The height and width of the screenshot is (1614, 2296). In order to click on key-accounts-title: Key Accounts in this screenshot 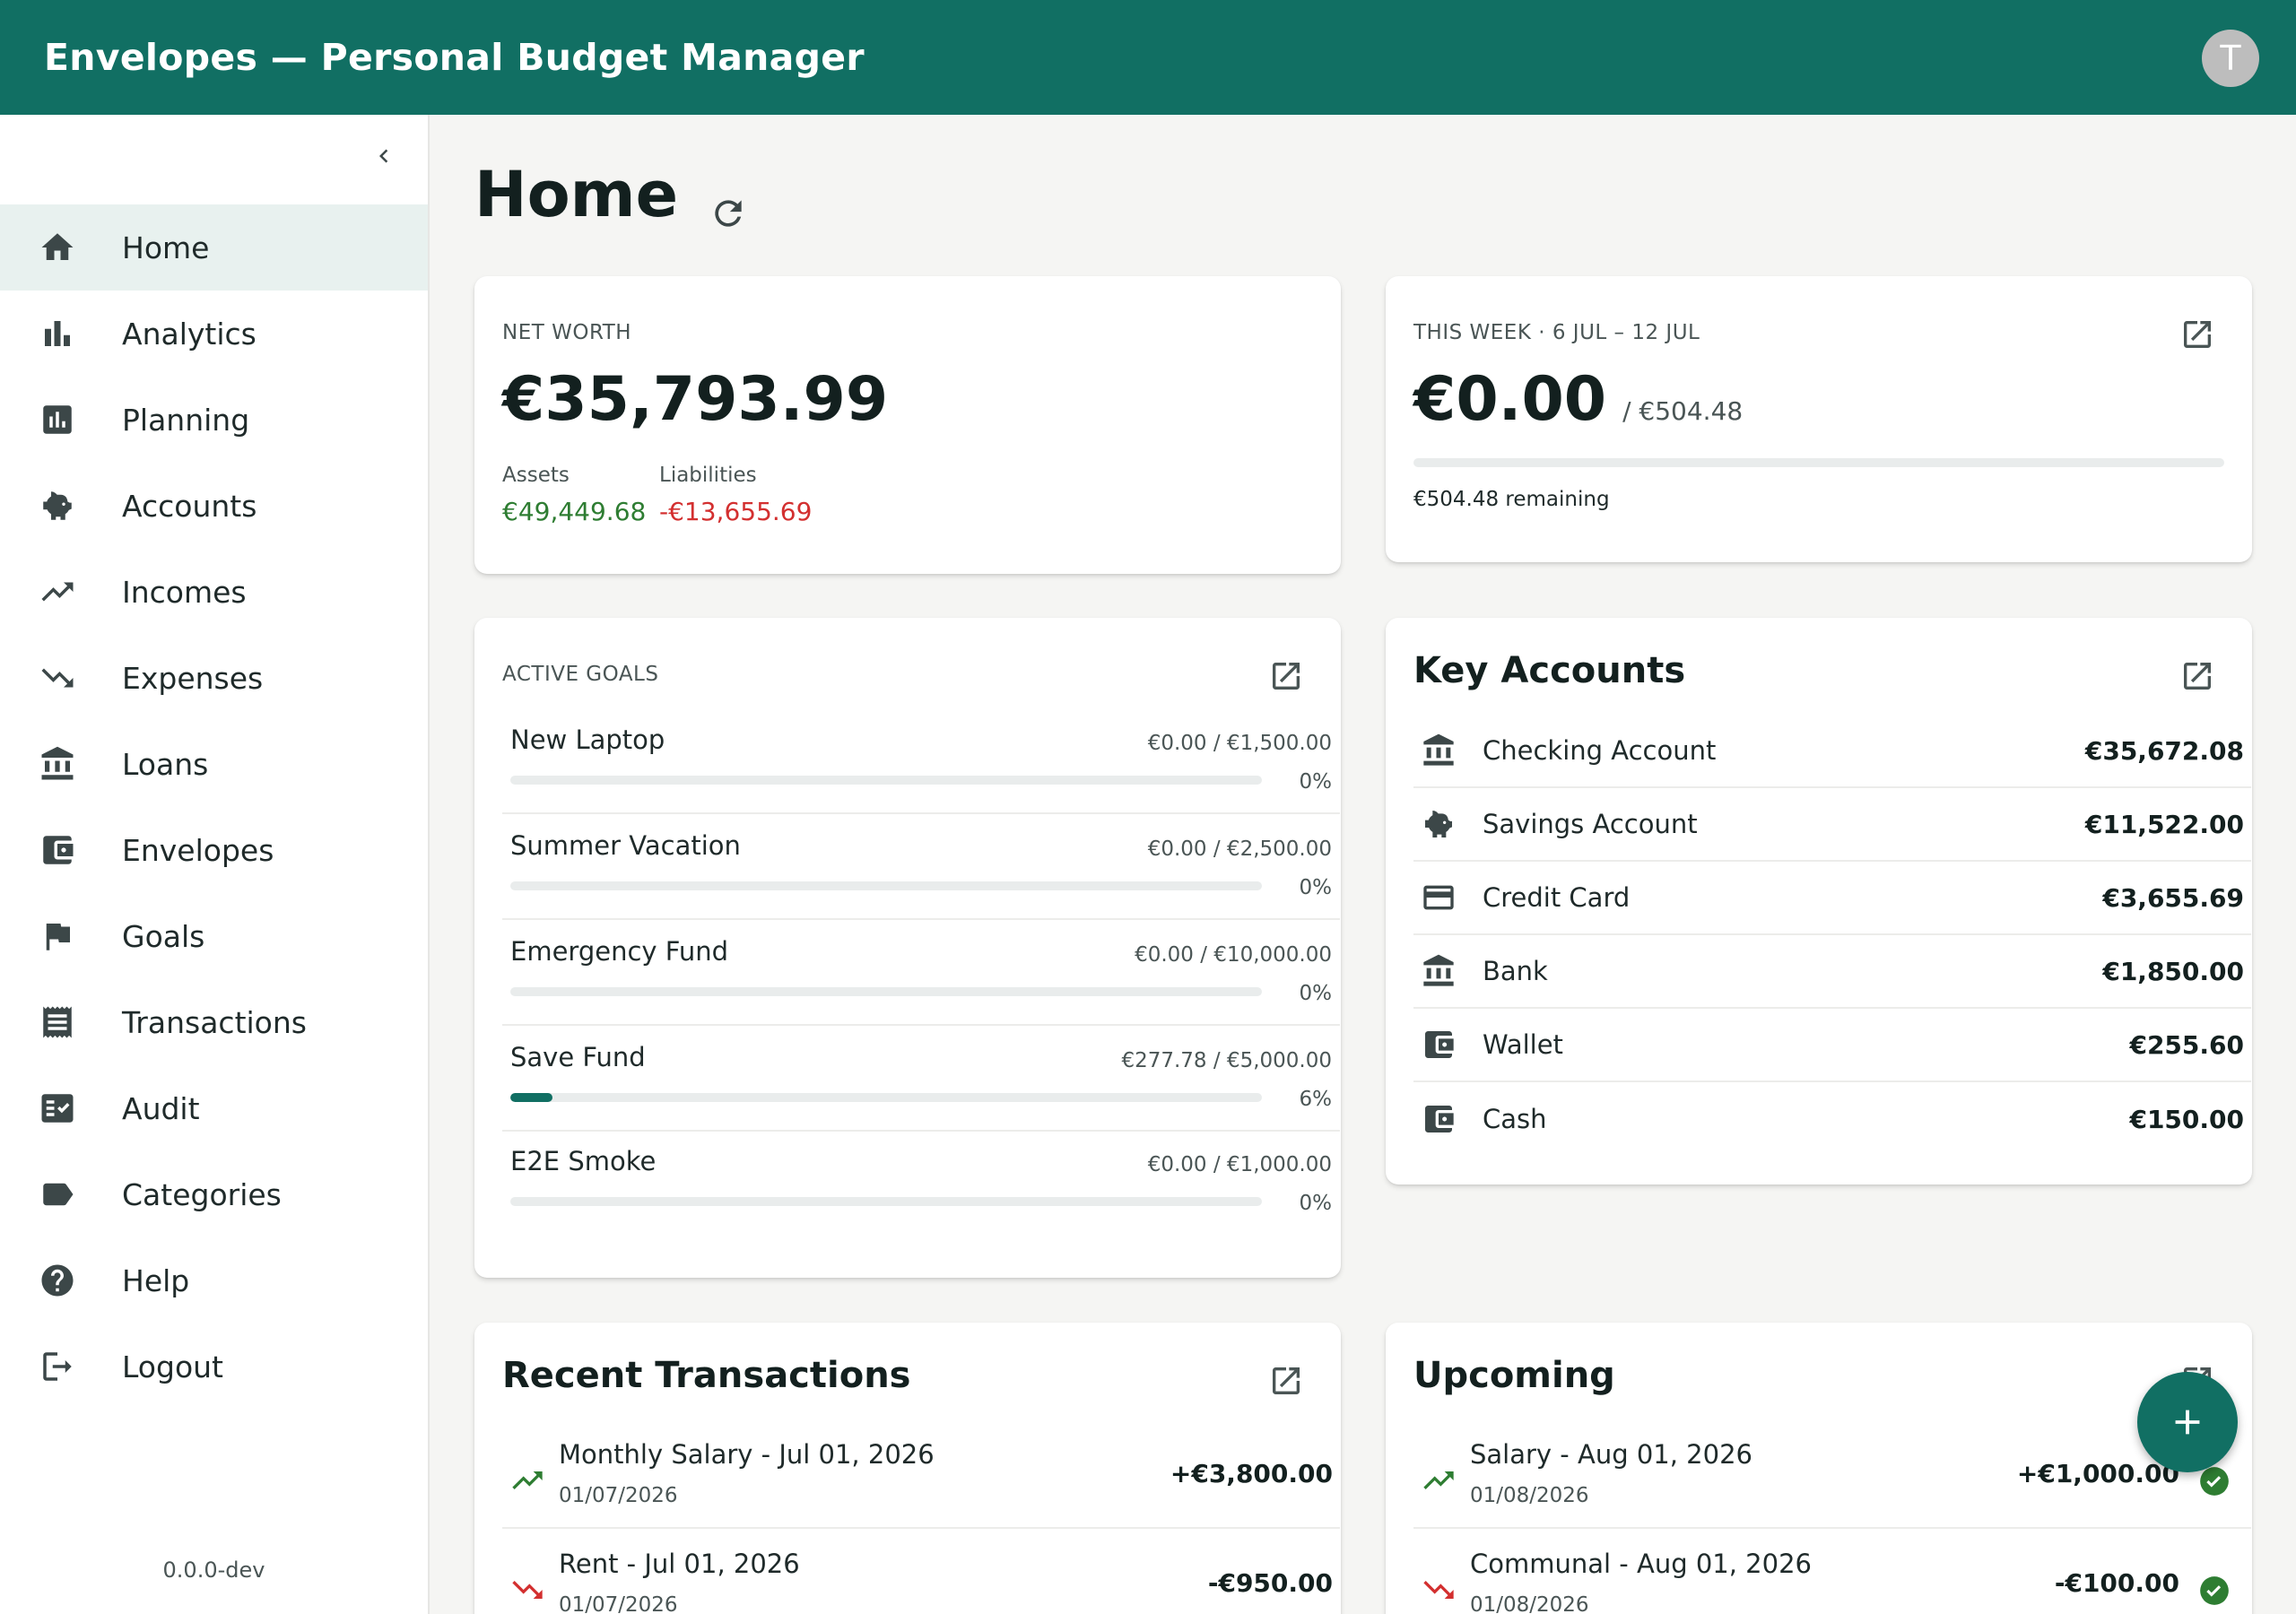, I will do `click(1549, 670)`.